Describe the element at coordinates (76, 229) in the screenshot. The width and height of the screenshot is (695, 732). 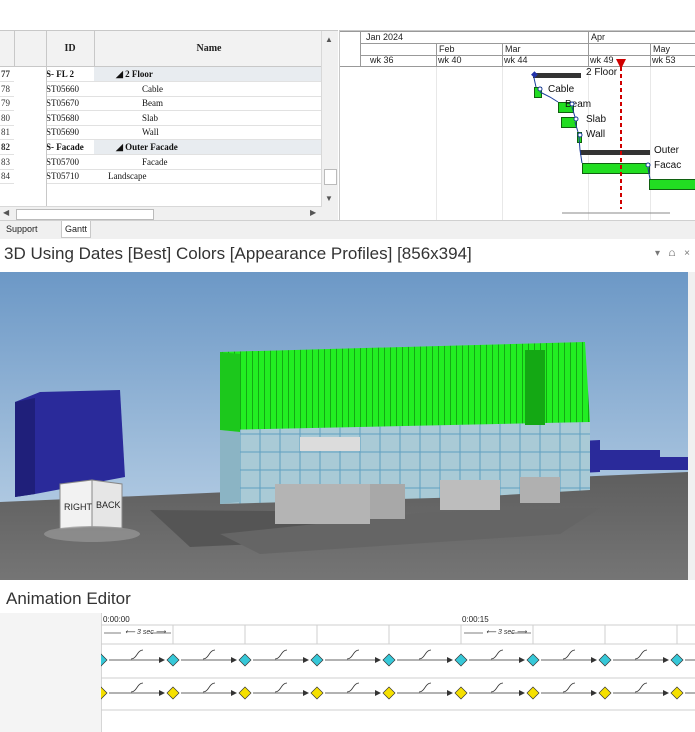
I see `tab-gantt: Gantt` at that location.